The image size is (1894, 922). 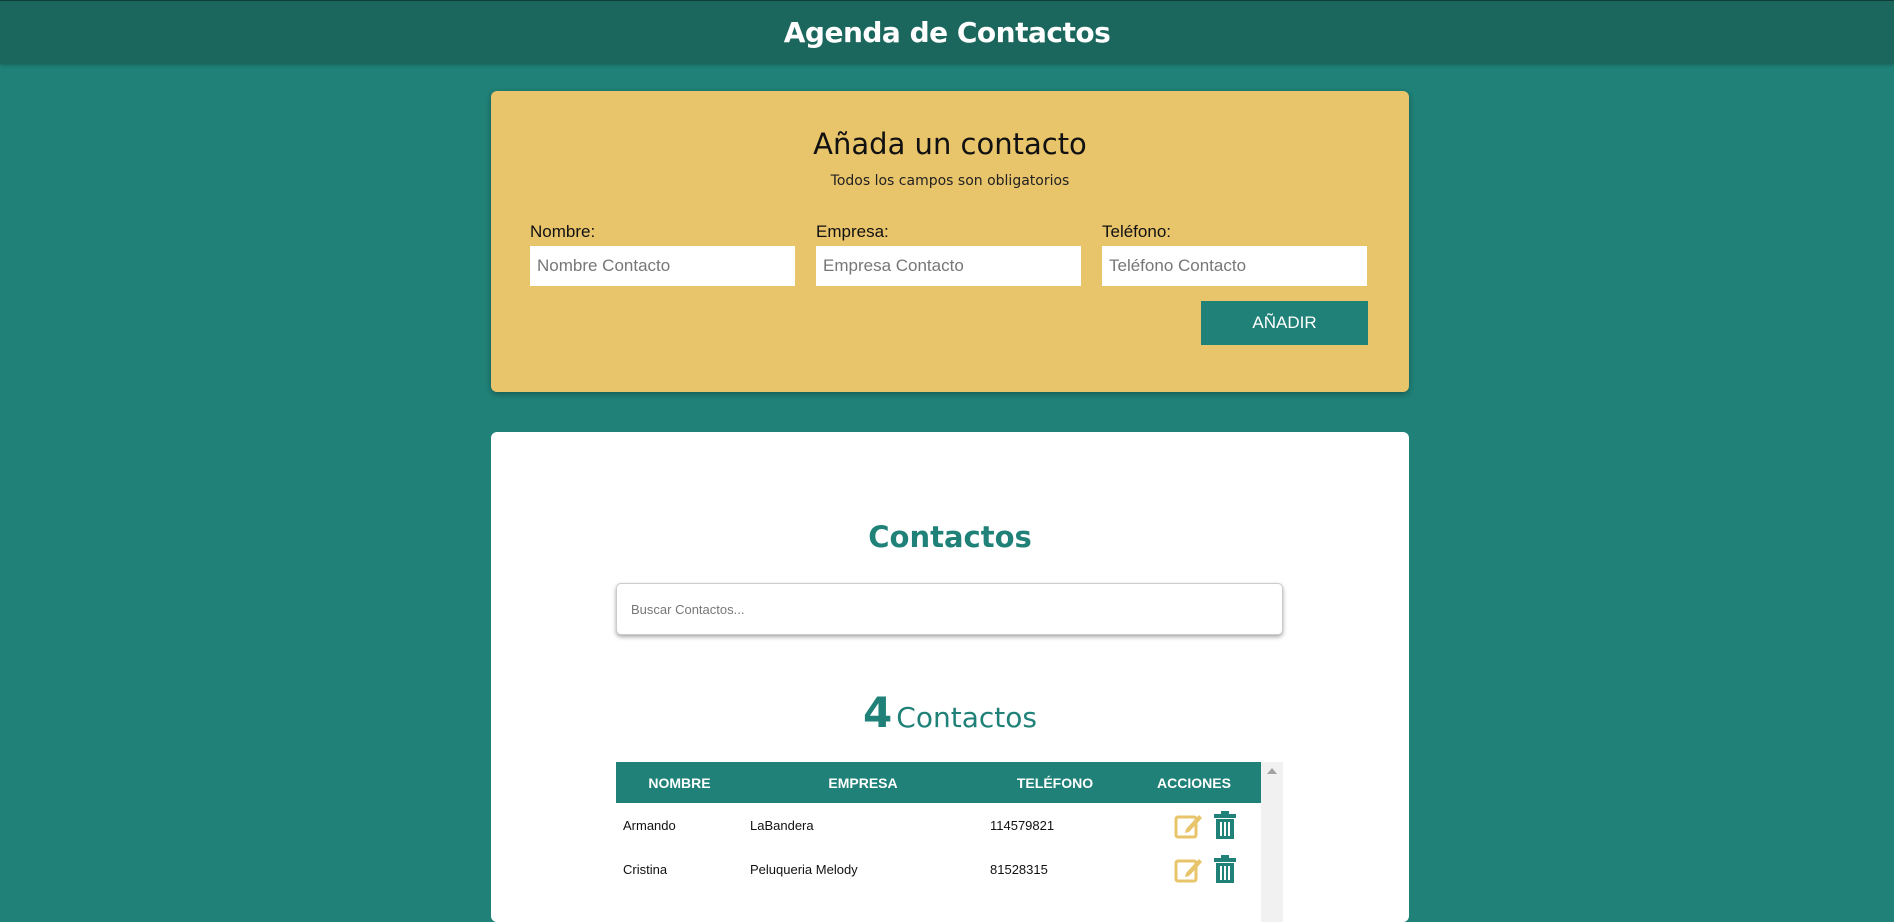 What do you see at coordinates (1055, 782) in the screenshot?
I see `col-telefono: TELÉFONO` at bounding box center [1055, 782].